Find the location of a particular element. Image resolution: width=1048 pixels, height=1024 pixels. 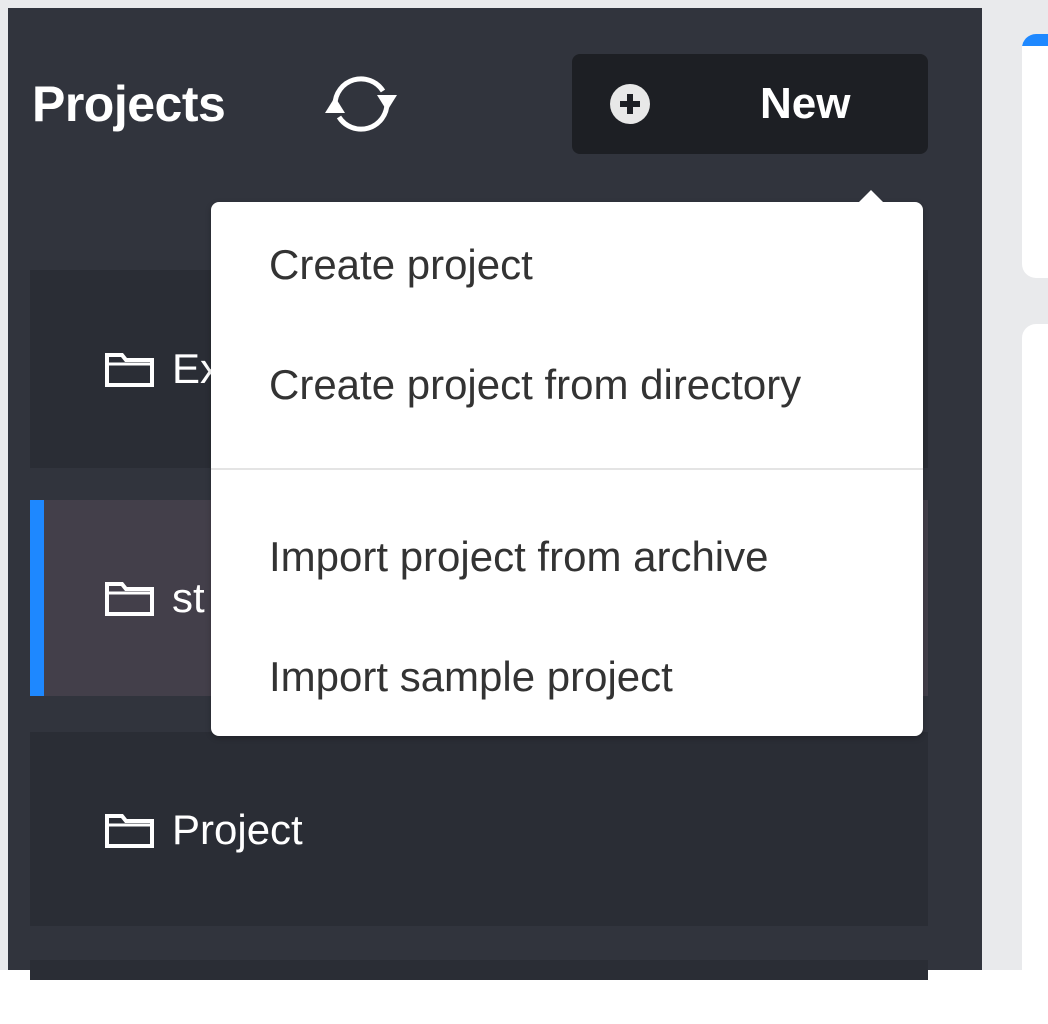

menu-caret is located at coordinates (871, 196).